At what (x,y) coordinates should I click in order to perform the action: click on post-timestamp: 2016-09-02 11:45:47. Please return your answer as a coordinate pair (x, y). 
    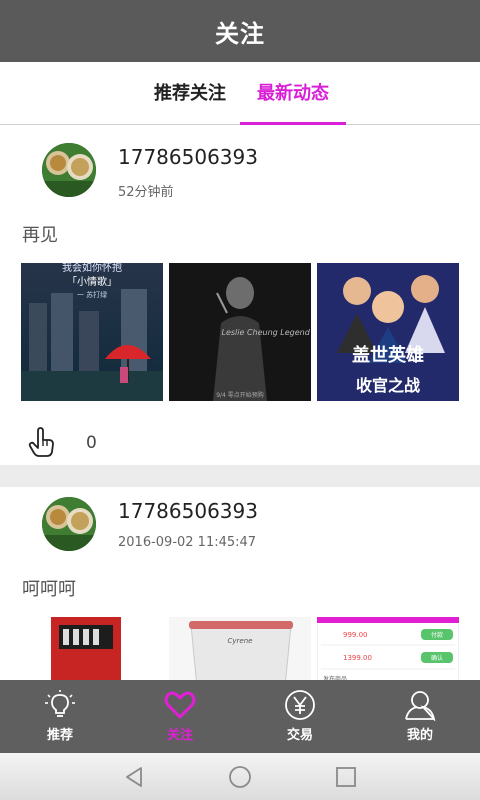
    Looking at the image, I should click on (187, 542).